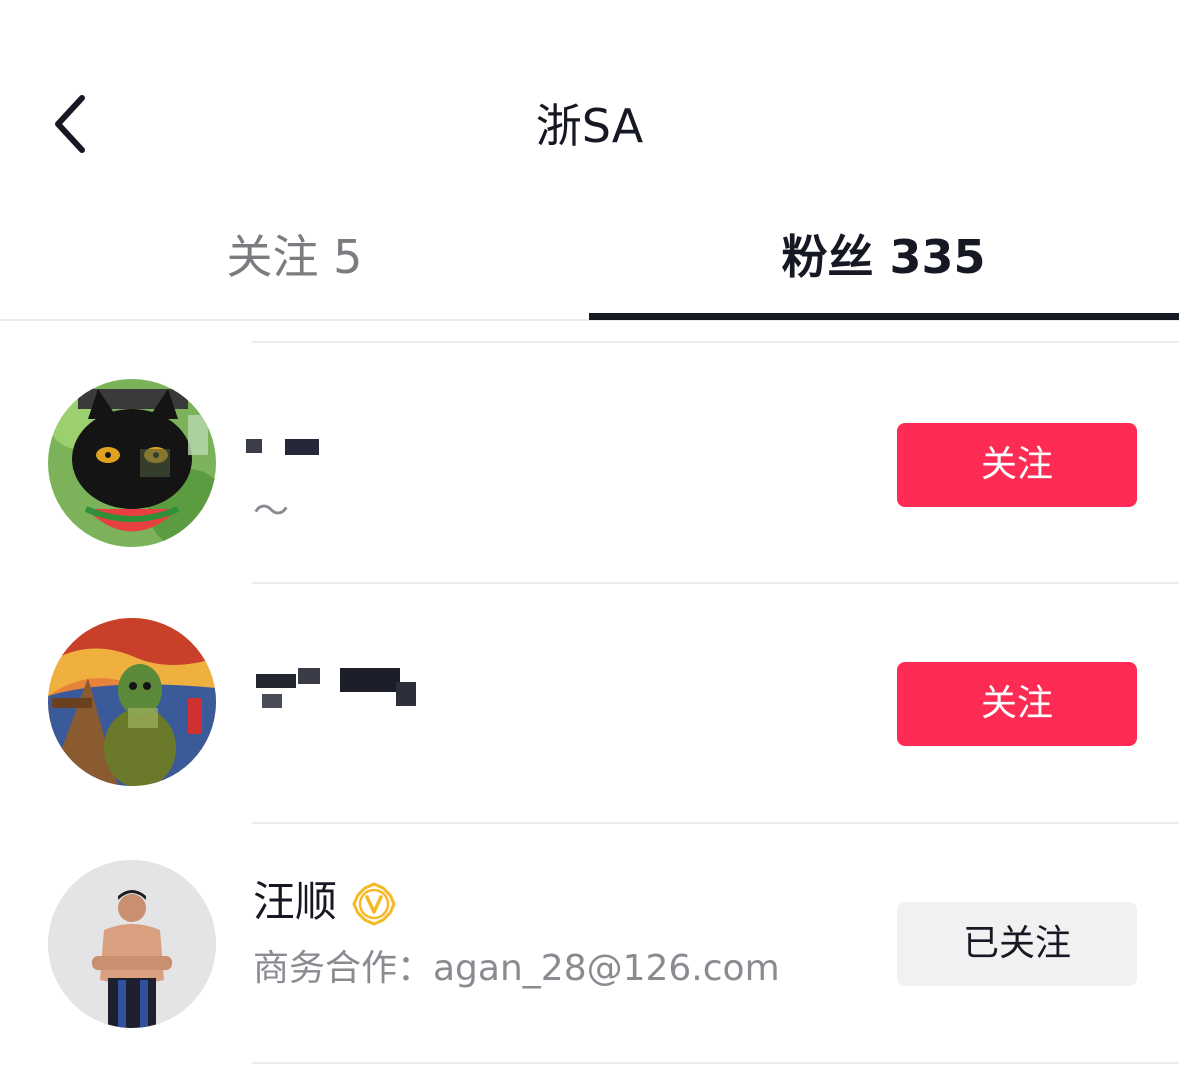  I want to click on scream-painting-avatar, so click(132, 702).